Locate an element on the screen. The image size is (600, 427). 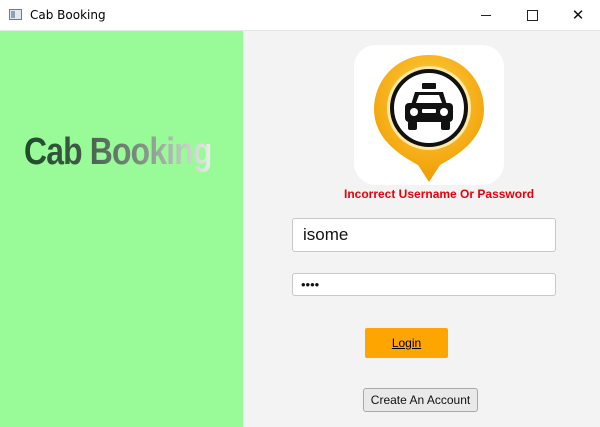
logo-container is located at coordinates (429, 115).